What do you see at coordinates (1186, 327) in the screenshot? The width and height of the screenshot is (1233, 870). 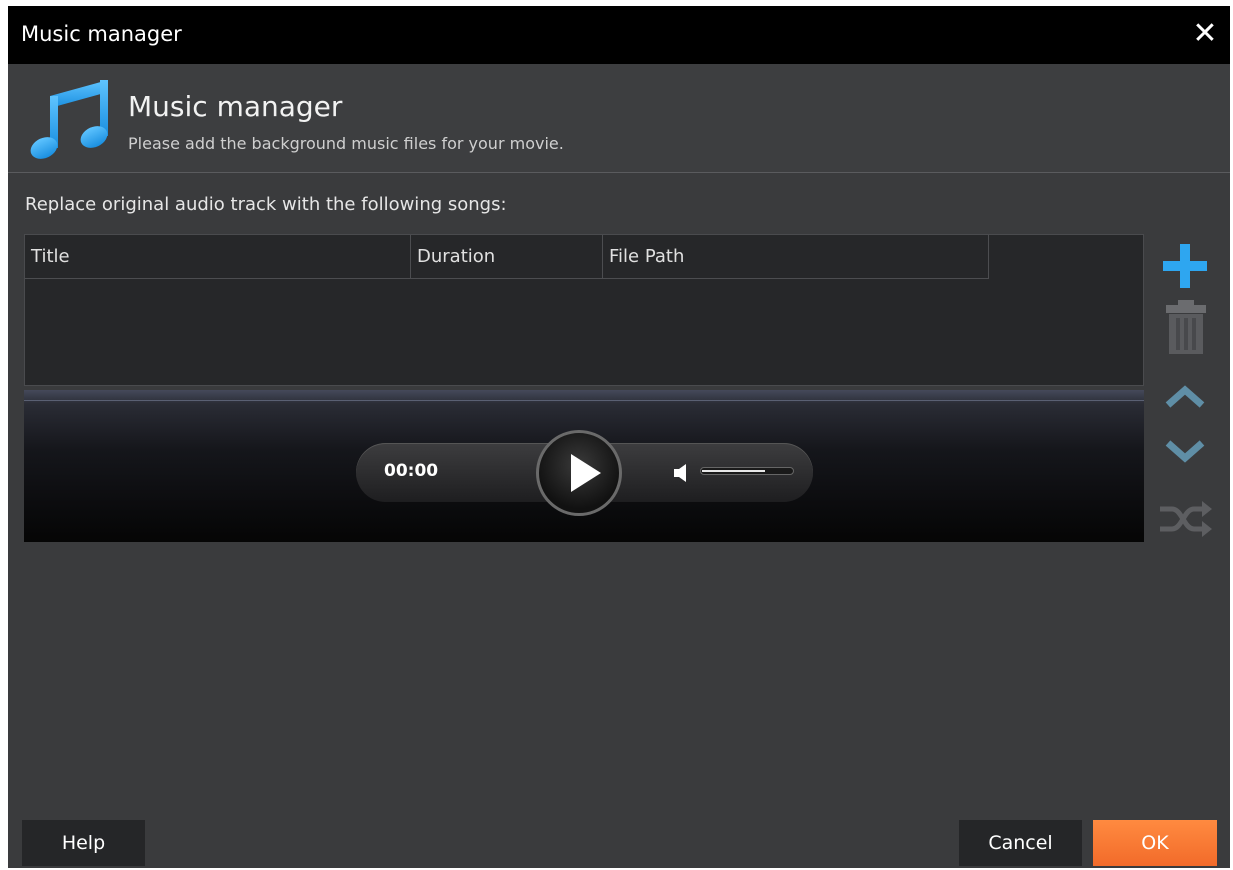 I see `trash-icon` at bounding box center [1186, 327].